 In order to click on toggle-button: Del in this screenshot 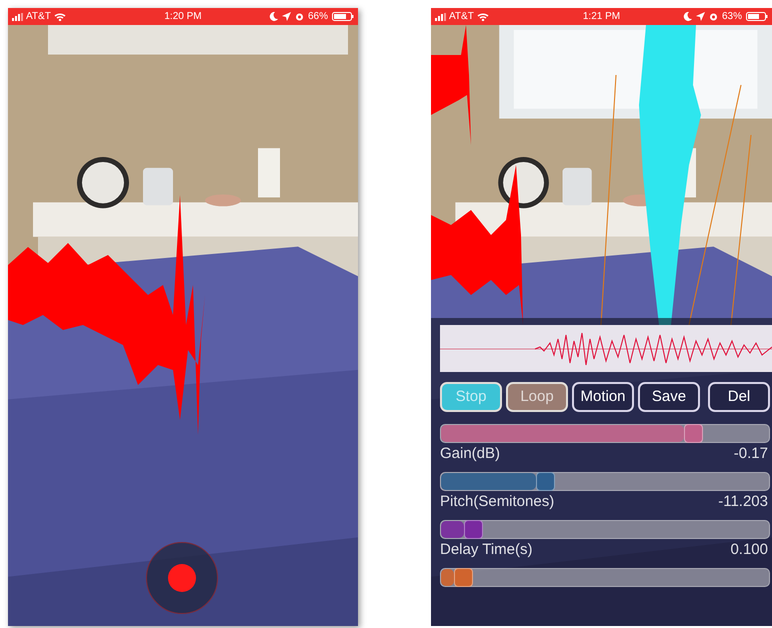, I will do `click(739, 397)`.